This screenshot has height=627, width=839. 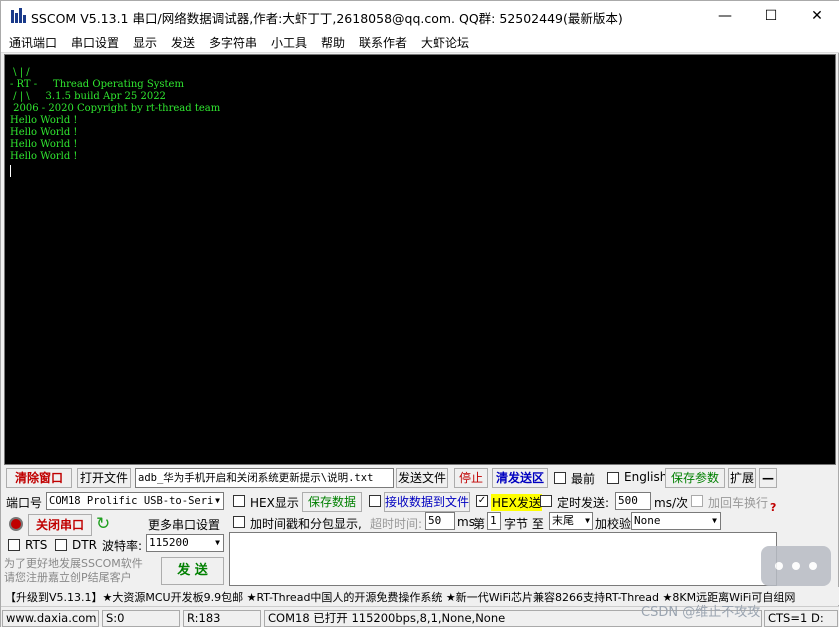 I want to click on baud-select: 115200 ▼, so click(x=185, y=543).